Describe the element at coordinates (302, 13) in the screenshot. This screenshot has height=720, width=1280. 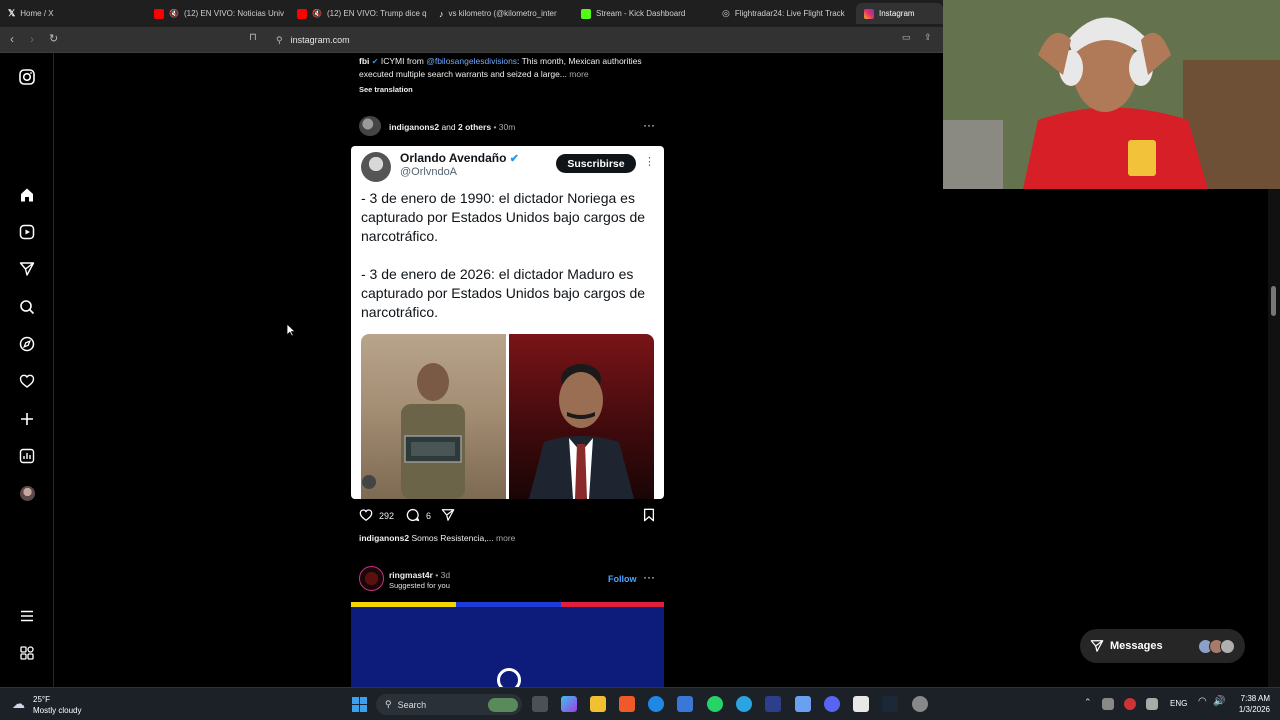
I see `youtube-icon` at that location.